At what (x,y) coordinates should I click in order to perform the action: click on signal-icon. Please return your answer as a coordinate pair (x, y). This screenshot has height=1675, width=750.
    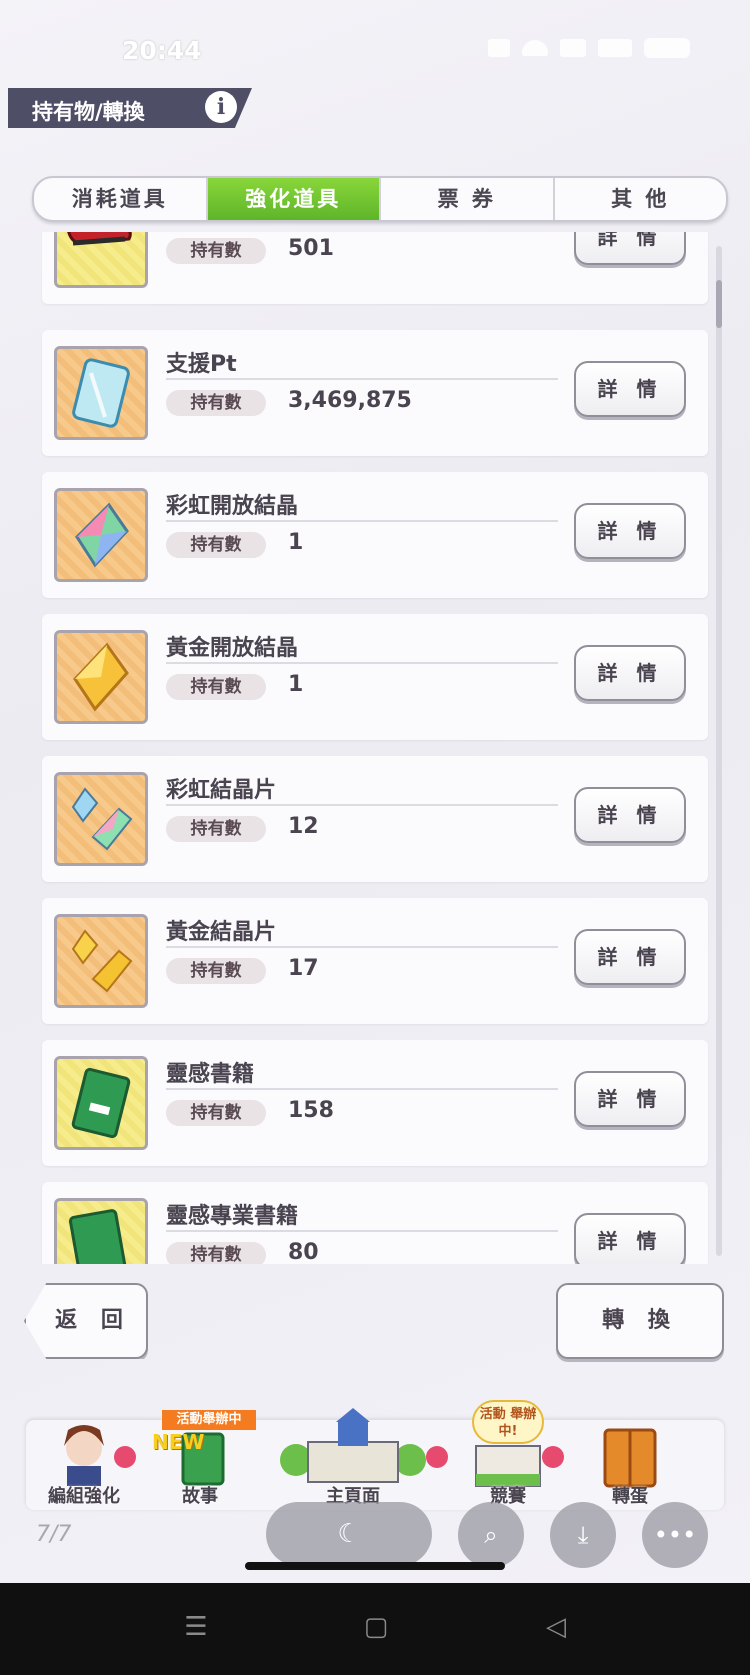
    Looking at the image, I should click on (615, 48).